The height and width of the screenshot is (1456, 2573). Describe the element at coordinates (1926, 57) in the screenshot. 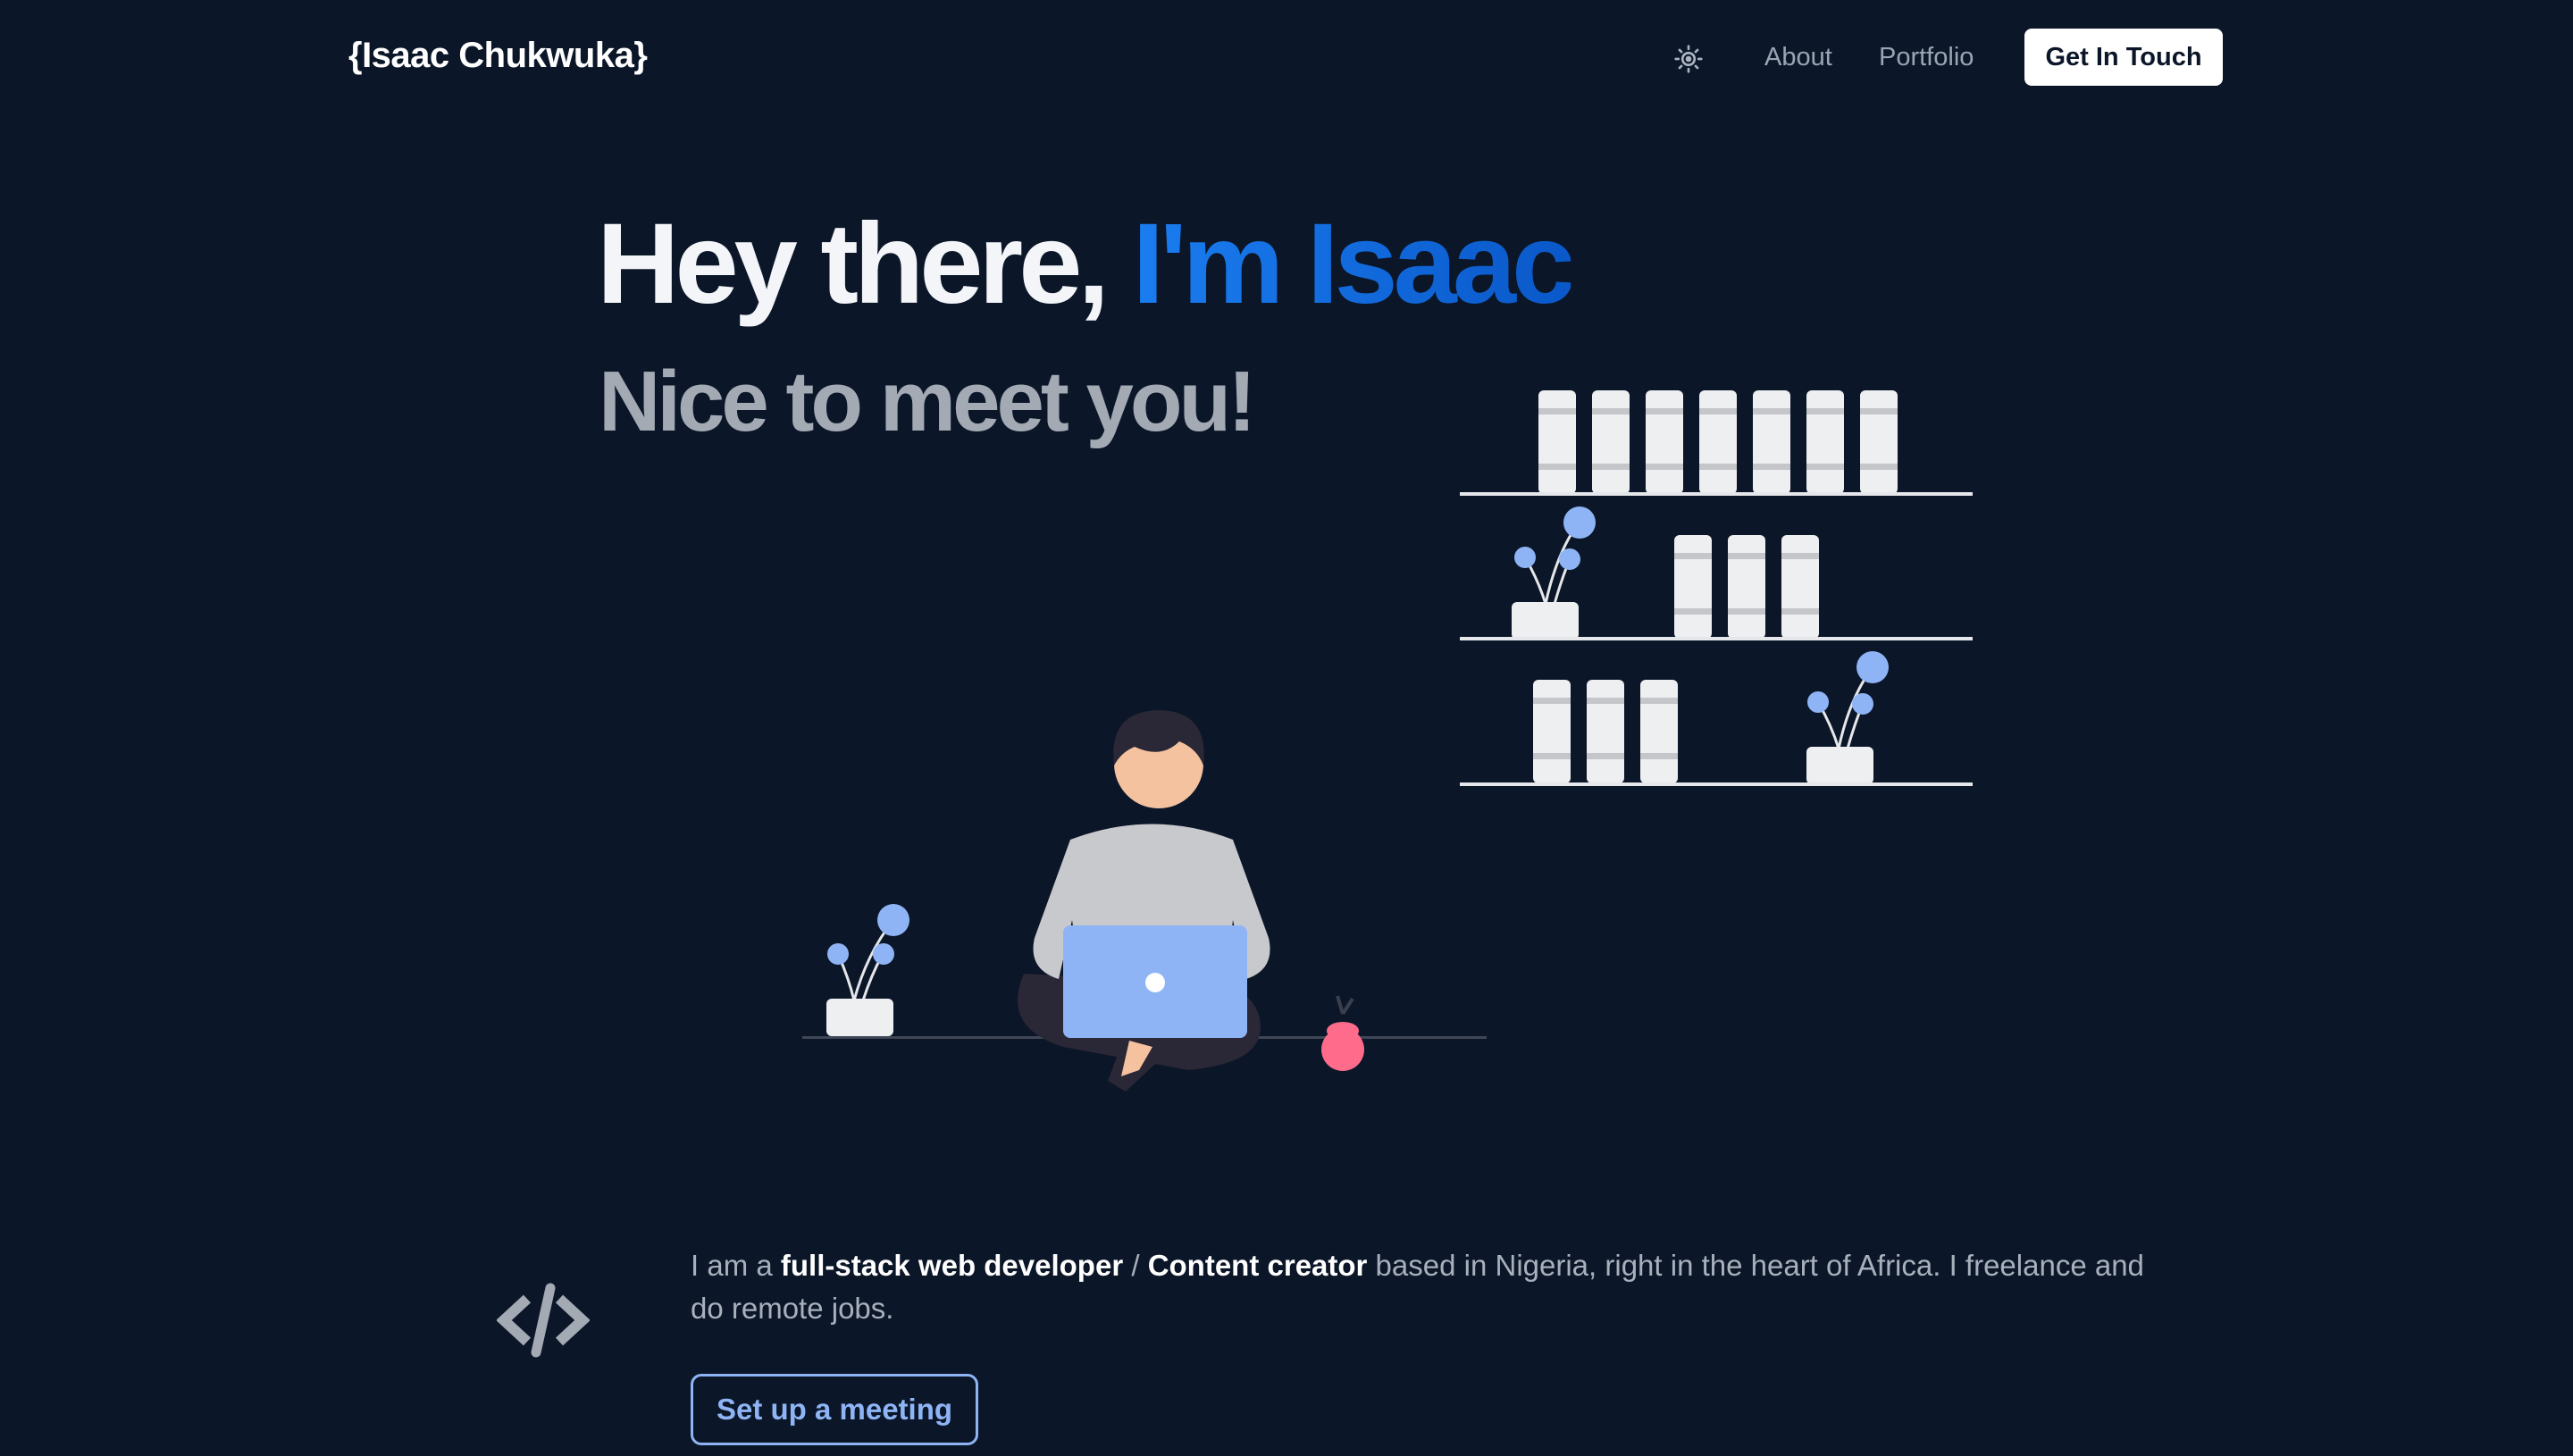

I see `nav-link-portfolio: Portfolio` at that location.